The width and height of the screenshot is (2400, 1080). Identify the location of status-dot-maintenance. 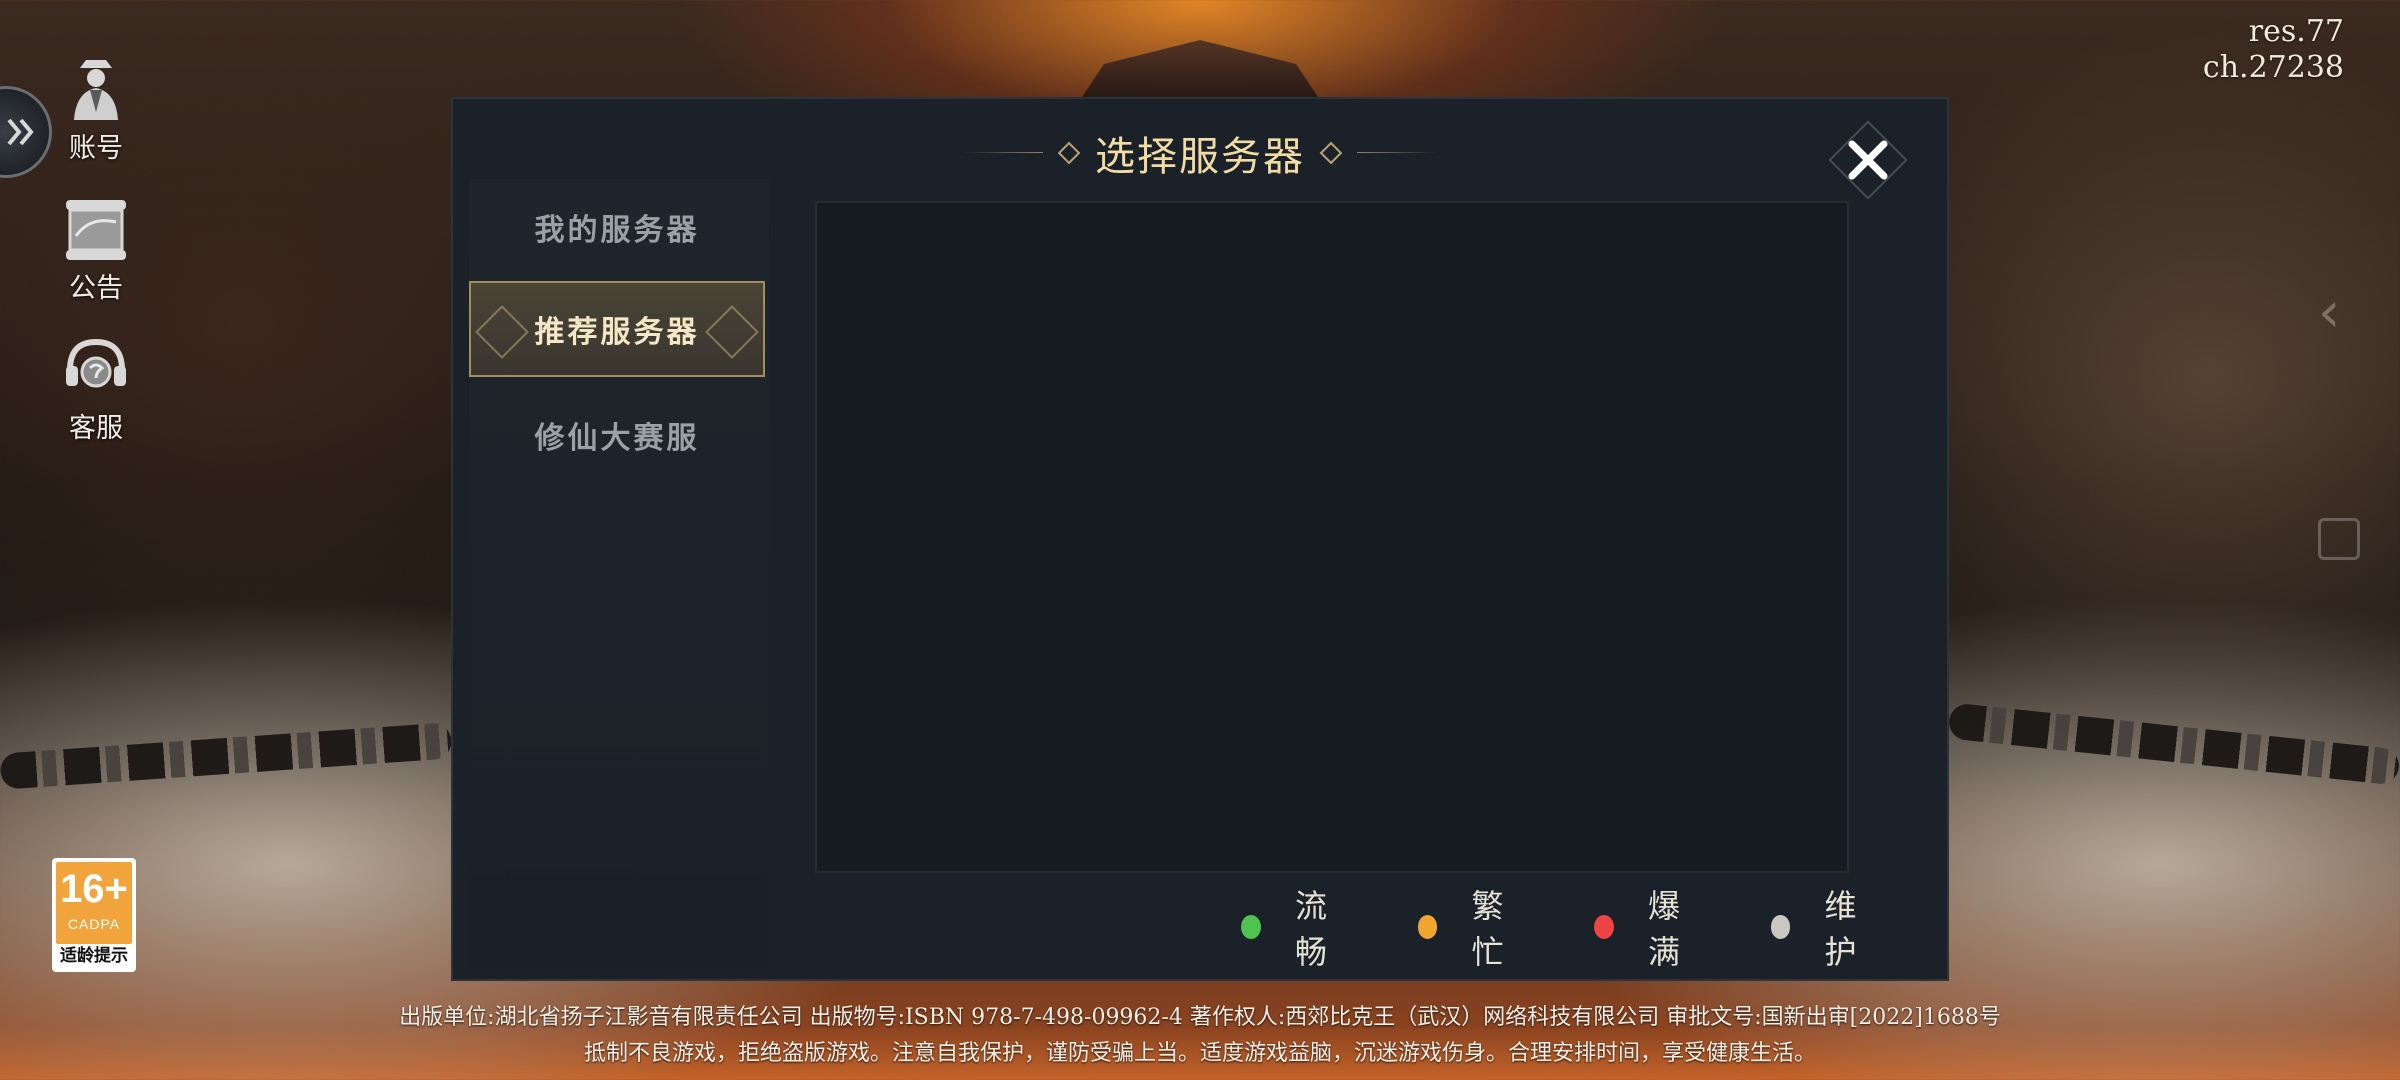
(1780, 927).